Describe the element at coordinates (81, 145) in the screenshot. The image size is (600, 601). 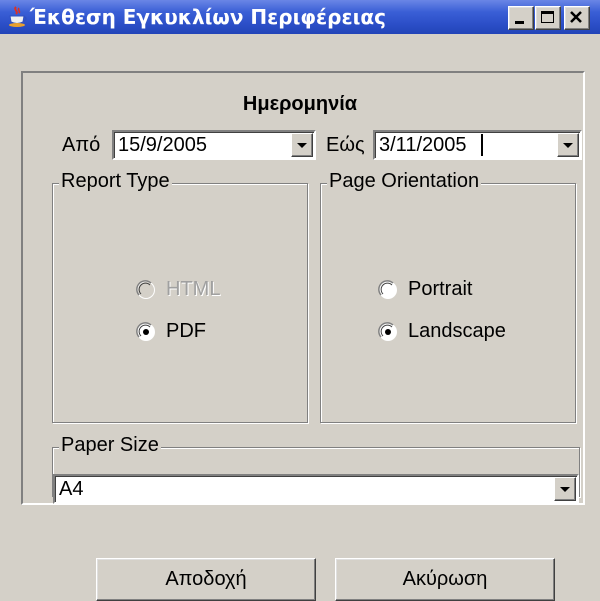
I see `from-label: Από` at that location.